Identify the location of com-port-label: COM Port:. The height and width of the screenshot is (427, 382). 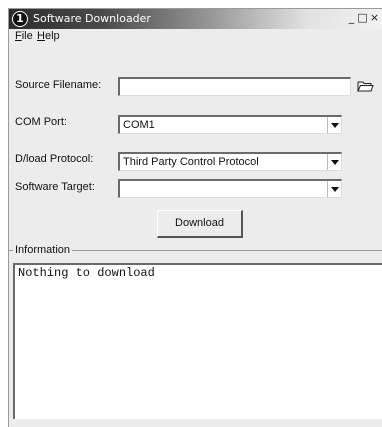
(41, 122).